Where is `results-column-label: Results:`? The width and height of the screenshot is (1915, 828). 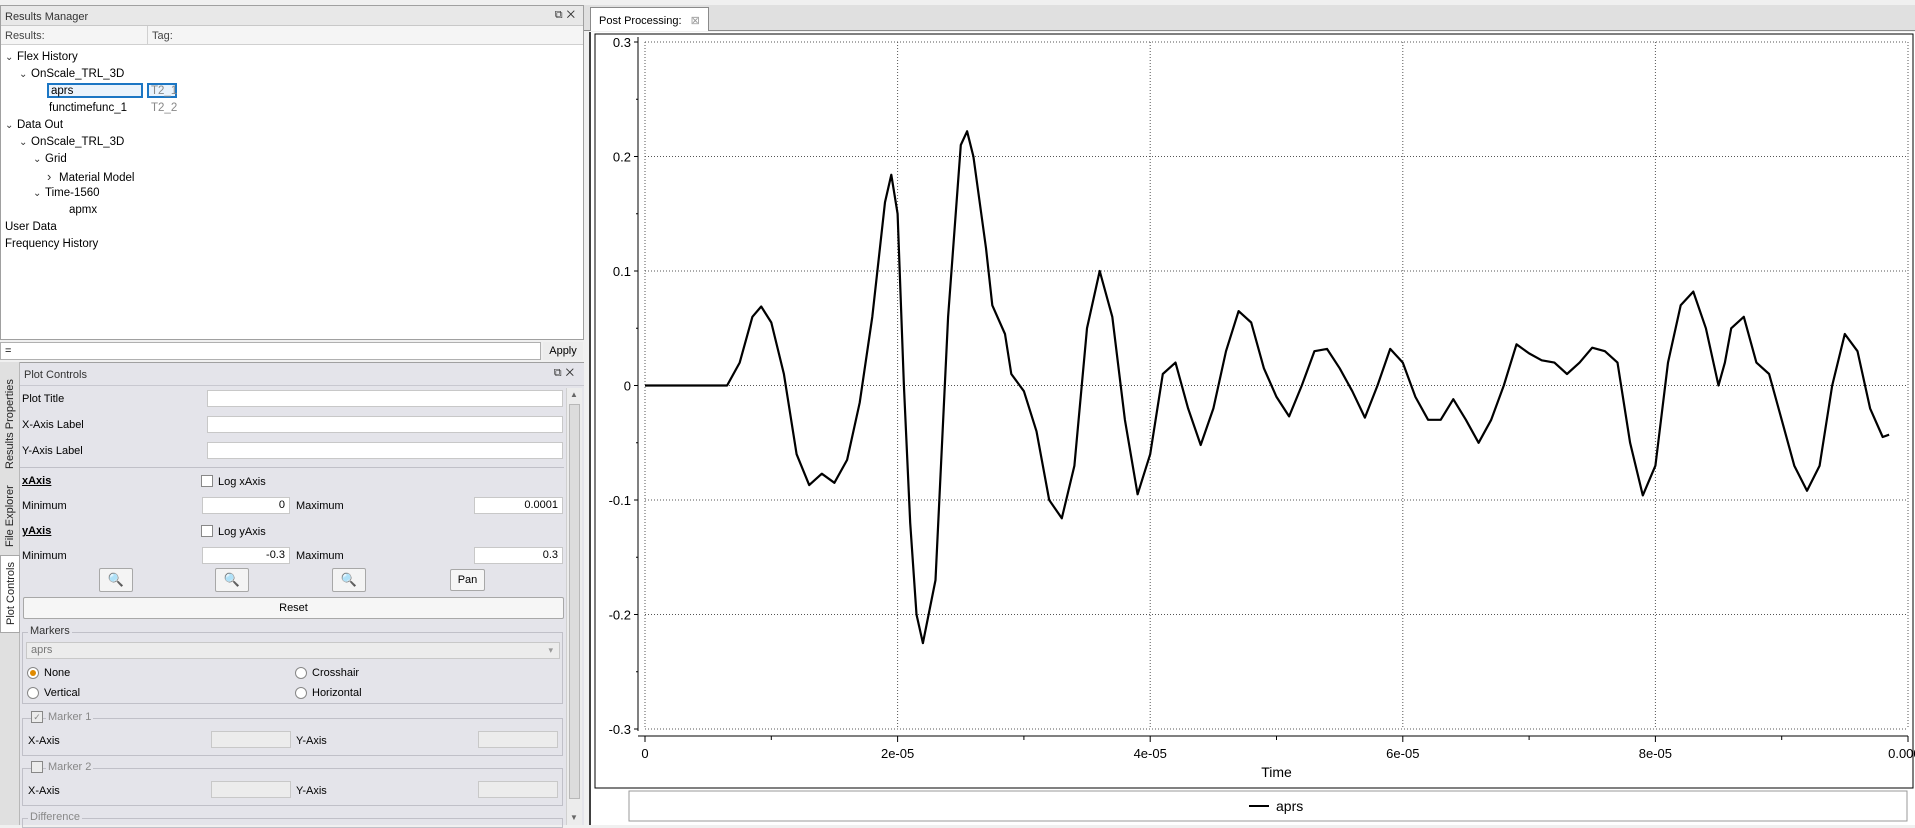 results-column-label: Results: is located at coordinates (25, 36).